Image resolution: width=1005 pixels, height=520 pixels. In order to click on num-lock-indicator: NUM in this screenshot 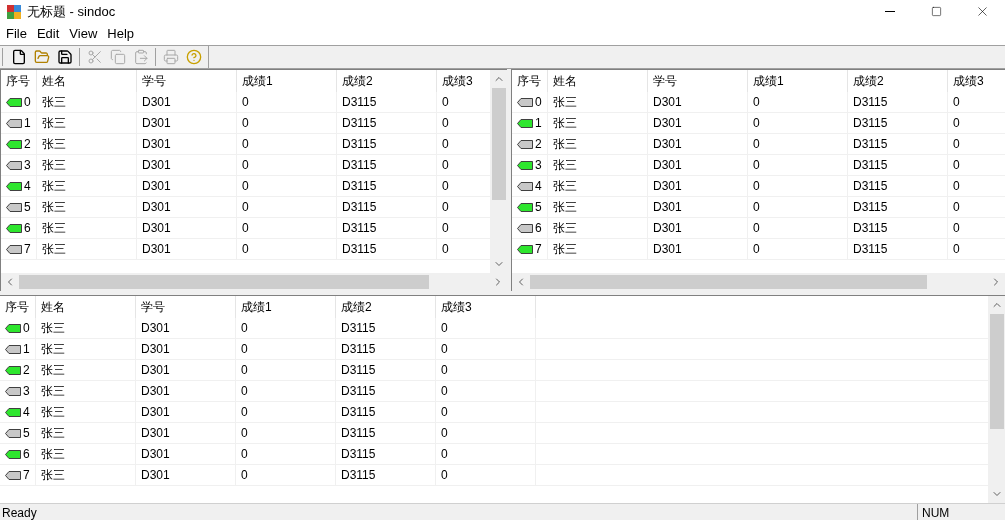, I will do `click(947, 512)`.